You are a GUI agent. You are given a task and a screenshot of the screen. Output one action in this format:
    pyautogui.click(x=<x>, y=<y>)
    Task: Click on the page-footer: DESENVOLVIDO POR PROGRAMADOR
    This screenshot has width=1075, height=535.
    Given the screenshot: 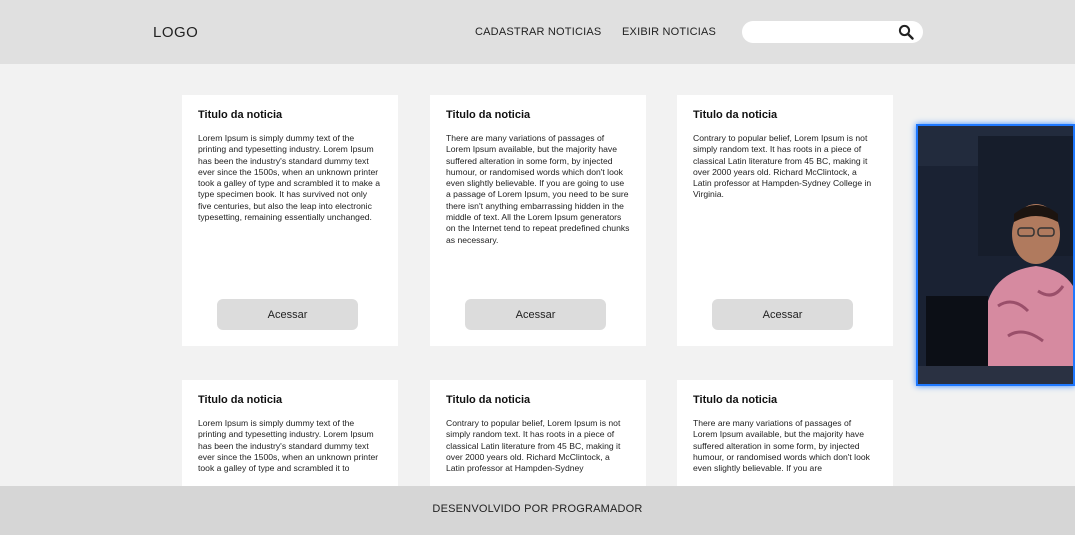 What is the action you would take?
    pyautogui.click(x=537, y=510)
    